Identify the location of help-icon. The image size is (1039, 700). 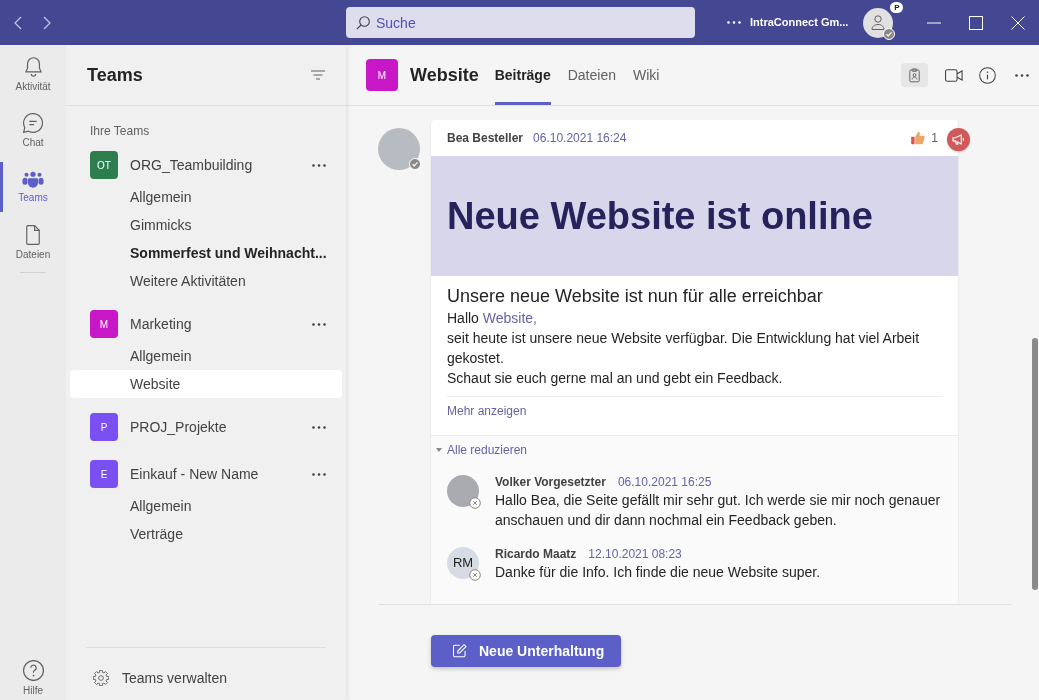
(33, 670).